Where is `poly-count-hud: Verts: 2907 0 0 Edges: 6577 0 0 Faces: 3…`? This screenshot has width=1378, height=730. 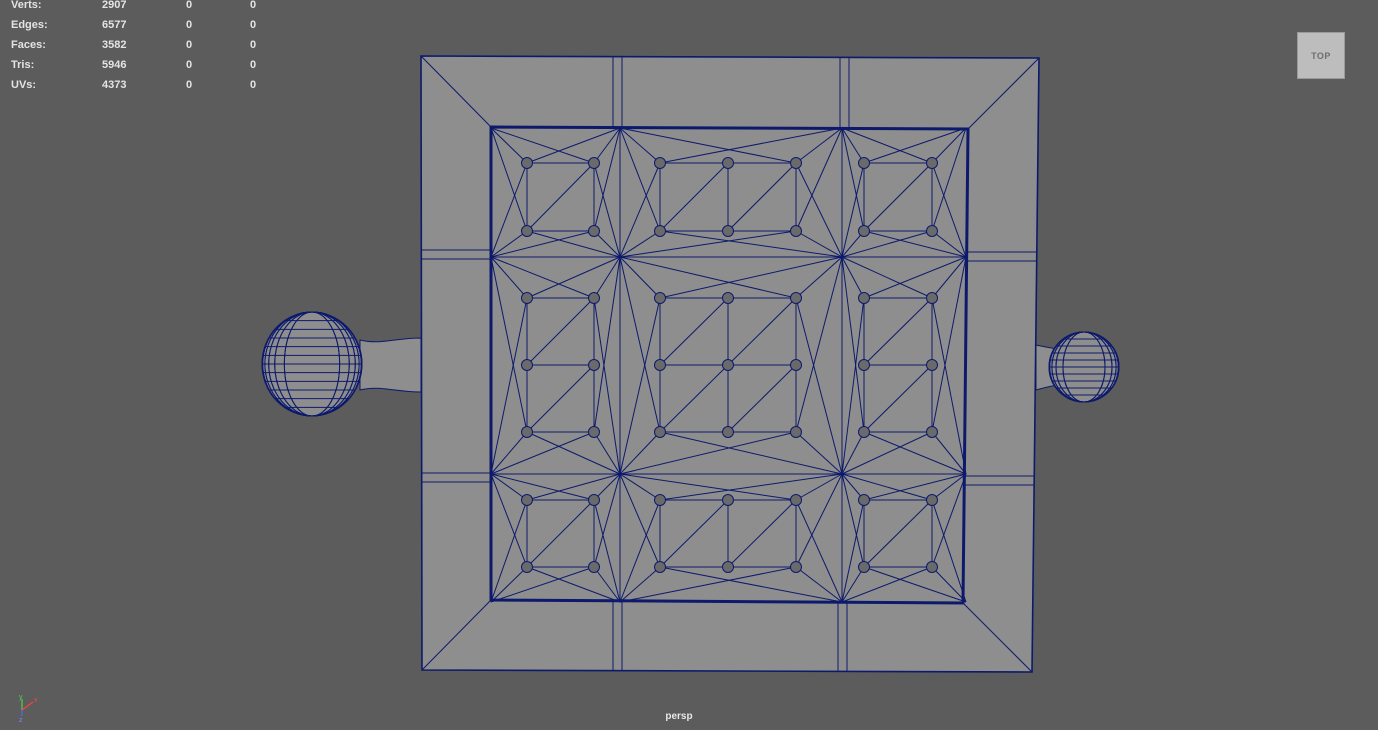 poly-count-hud: Verts: 2907 0 0 Edges: 6577 0 0 Faces: 3… is located at coordinates (141, 50).